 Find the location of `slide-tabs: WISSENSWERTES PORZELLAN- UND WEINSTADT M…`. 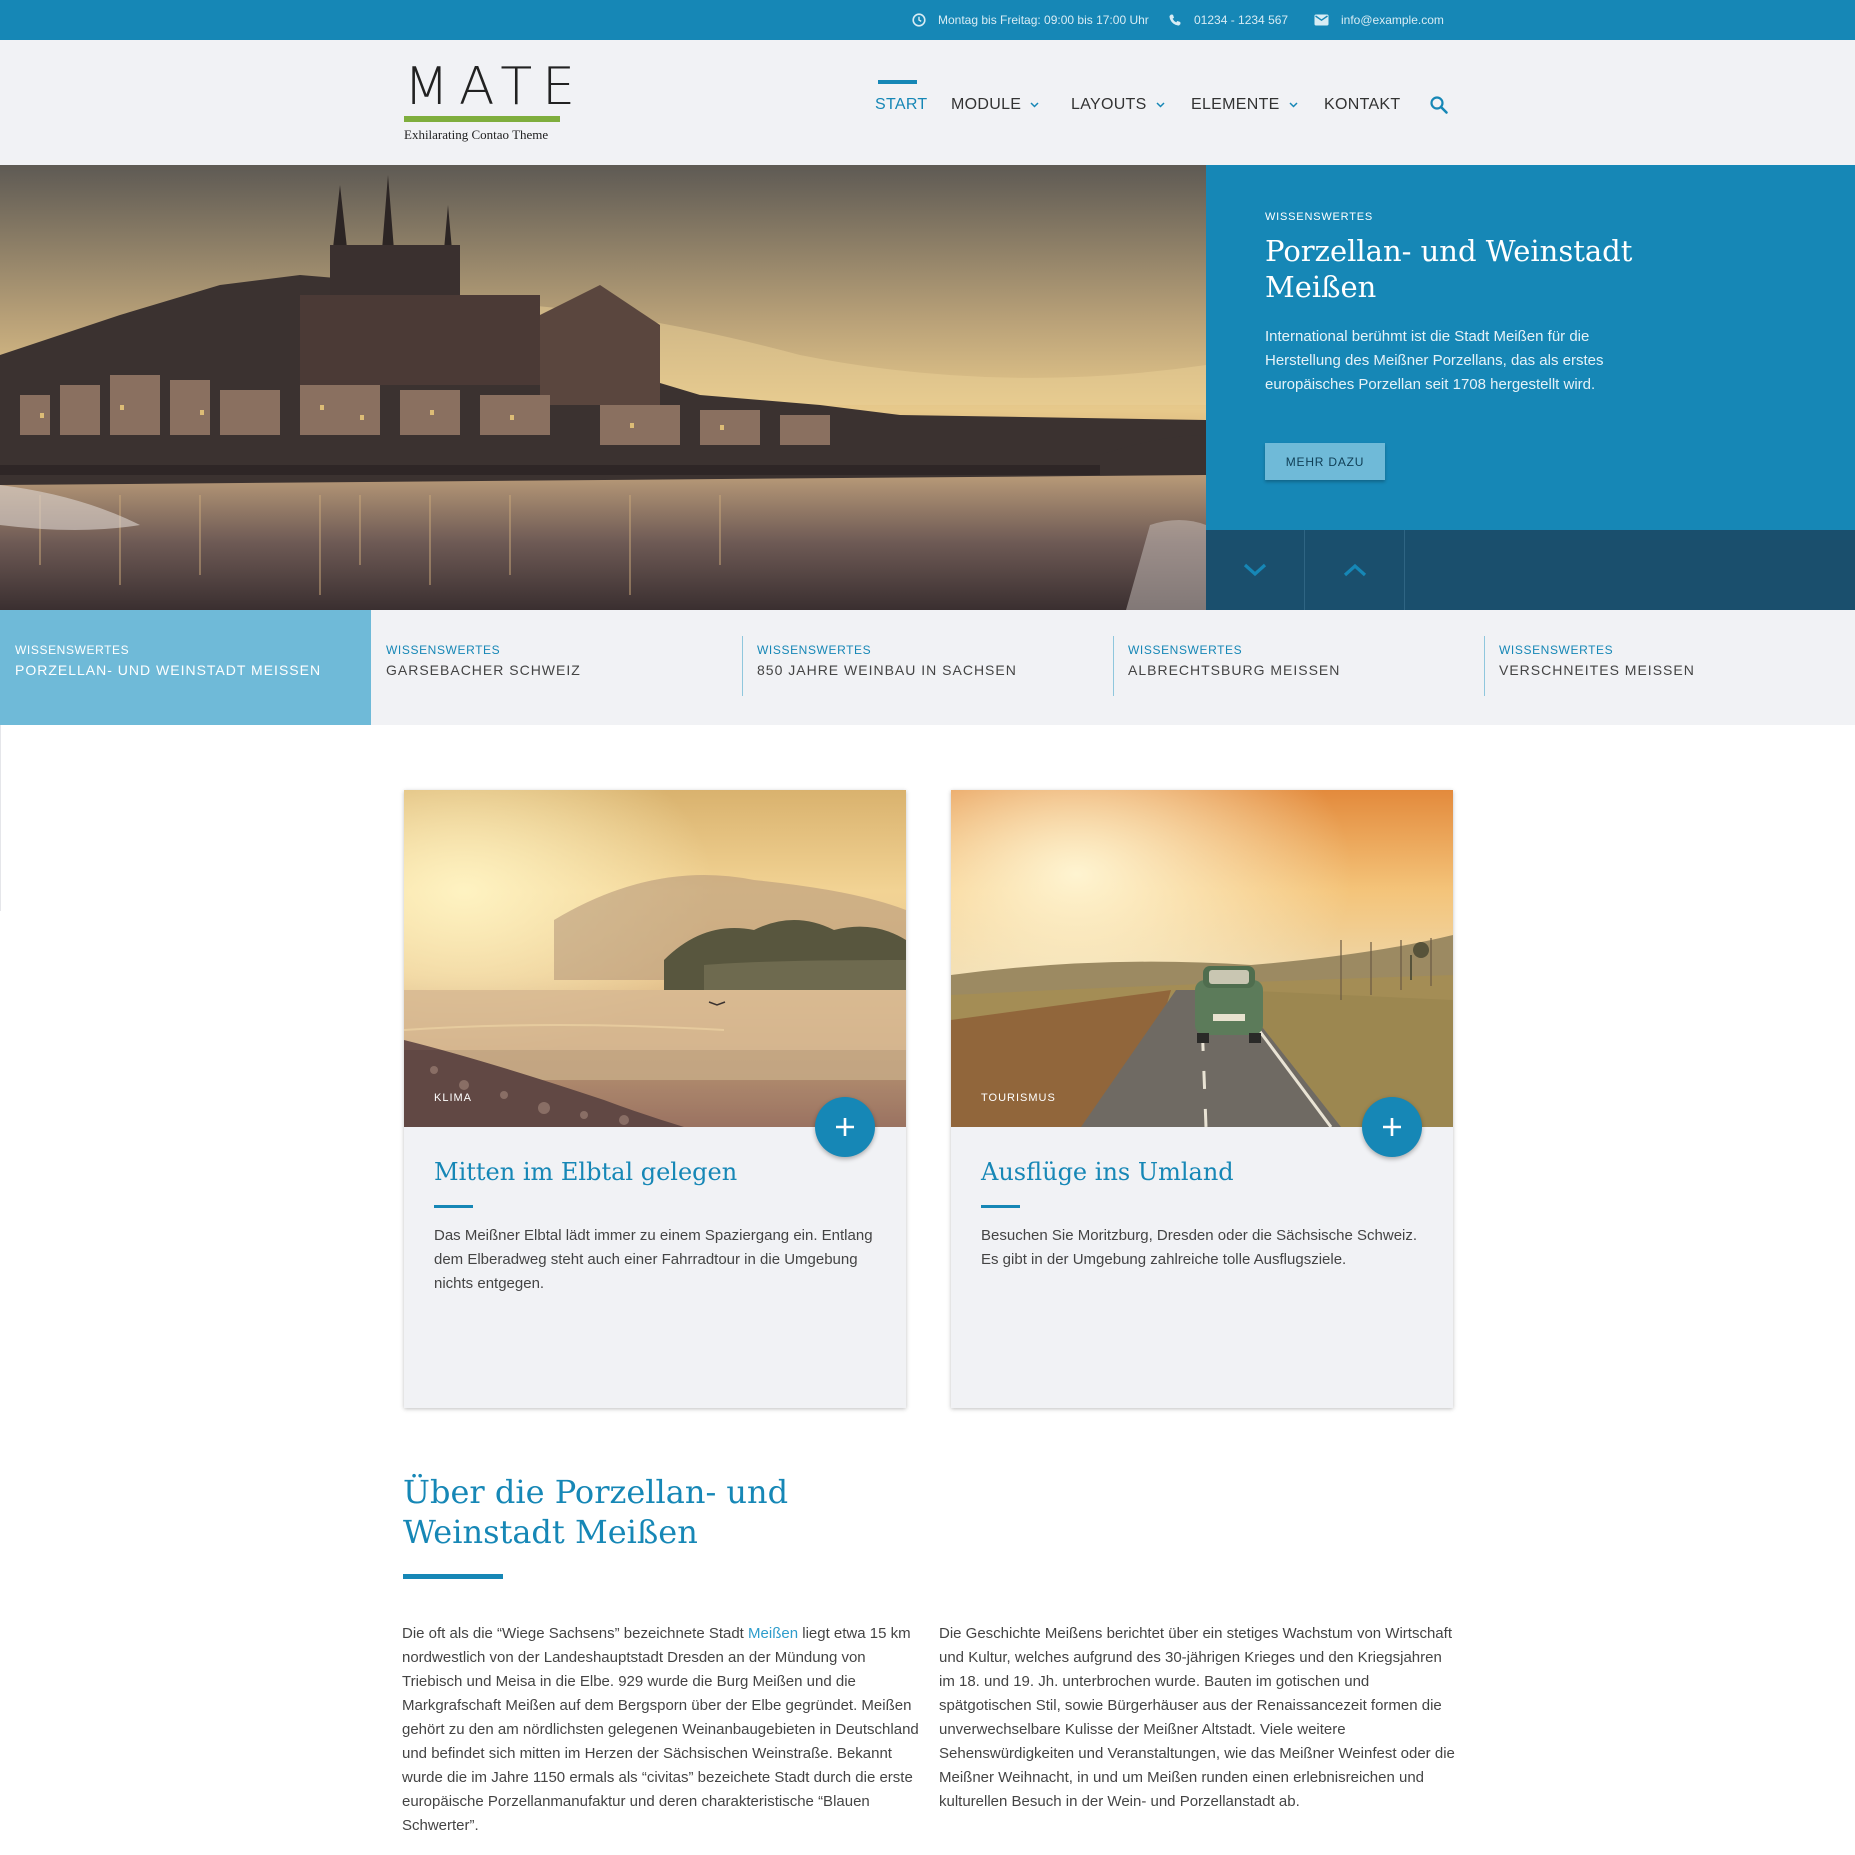

slide-tabs: WISSENSWERTES PORZELLAN- UND WEINSTADT M… is located at coordinates (927, 667).